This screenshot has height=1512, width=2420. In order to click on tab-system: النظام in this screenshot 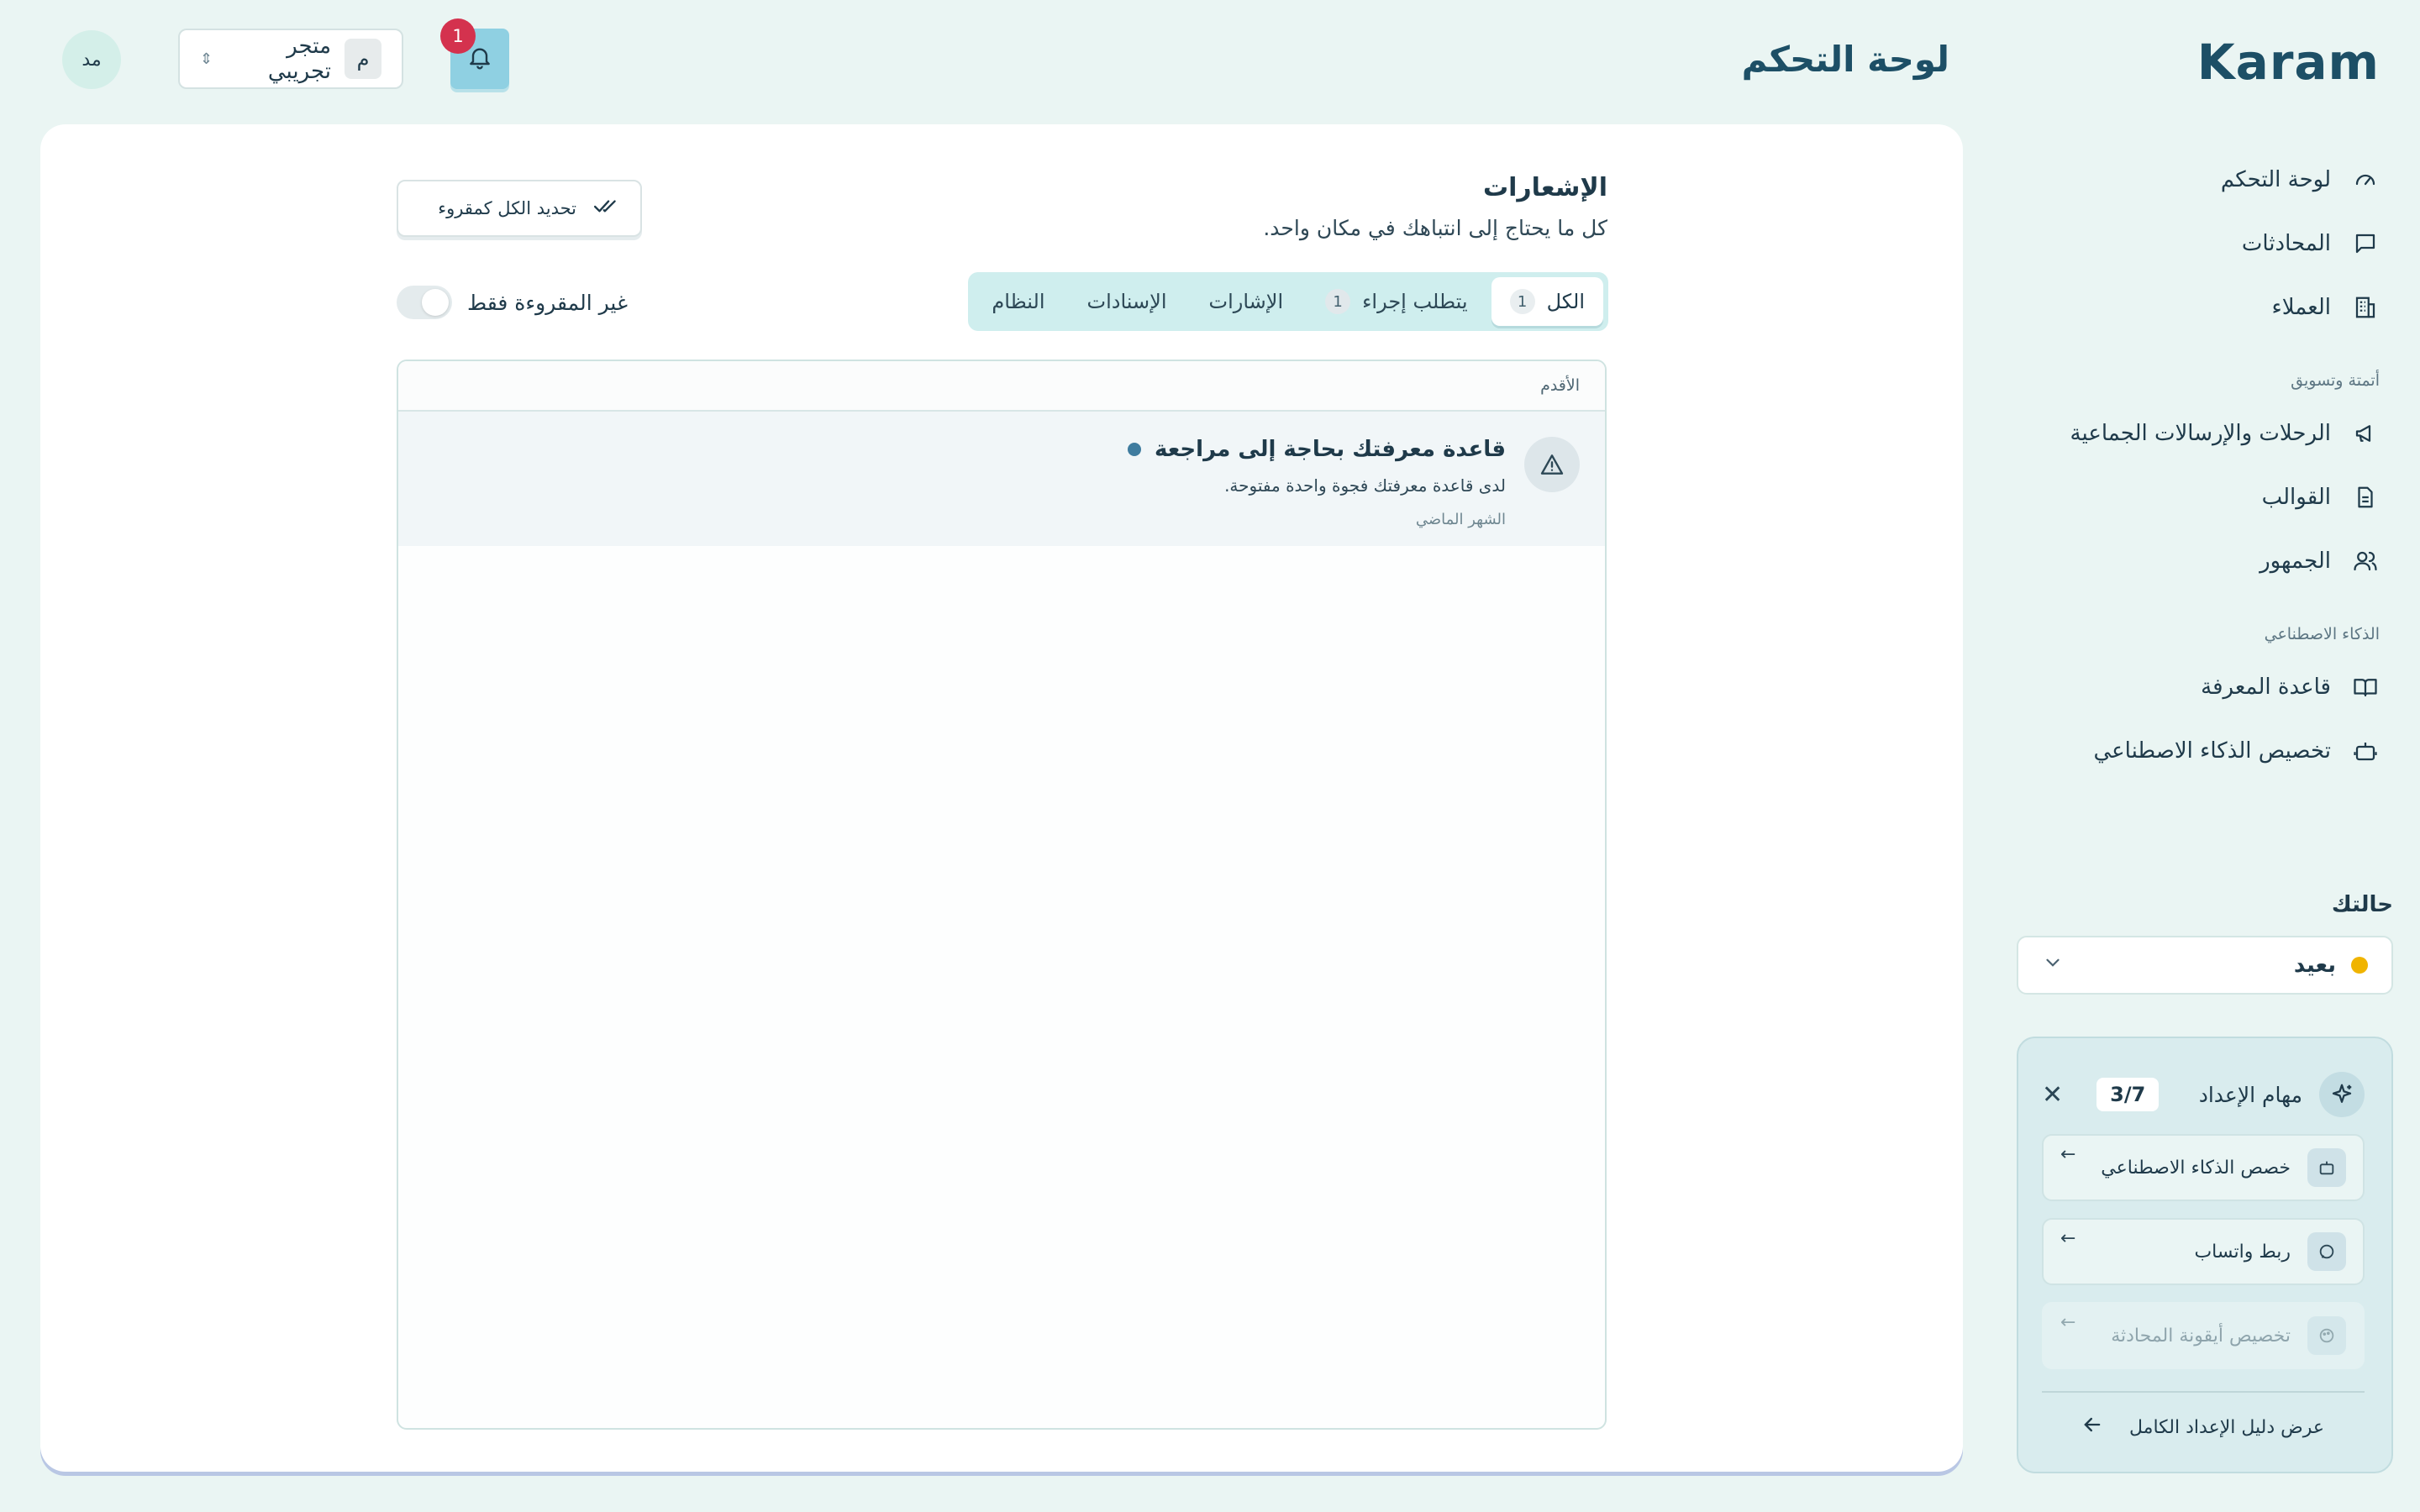, I will do `click(1018, 301)`.